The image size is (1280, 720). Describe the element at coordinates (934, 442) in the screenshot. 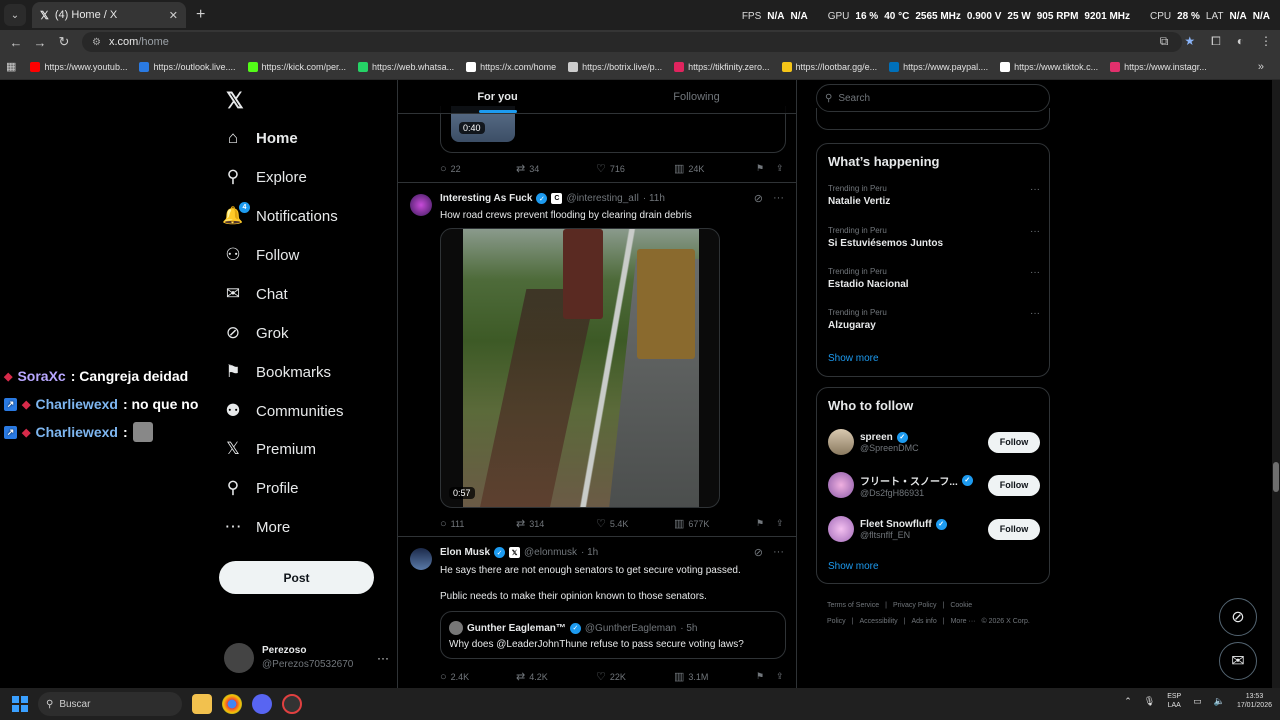

I see `follow-suggestion: spreen ✓ @SpreenDMC Follow` at that location.